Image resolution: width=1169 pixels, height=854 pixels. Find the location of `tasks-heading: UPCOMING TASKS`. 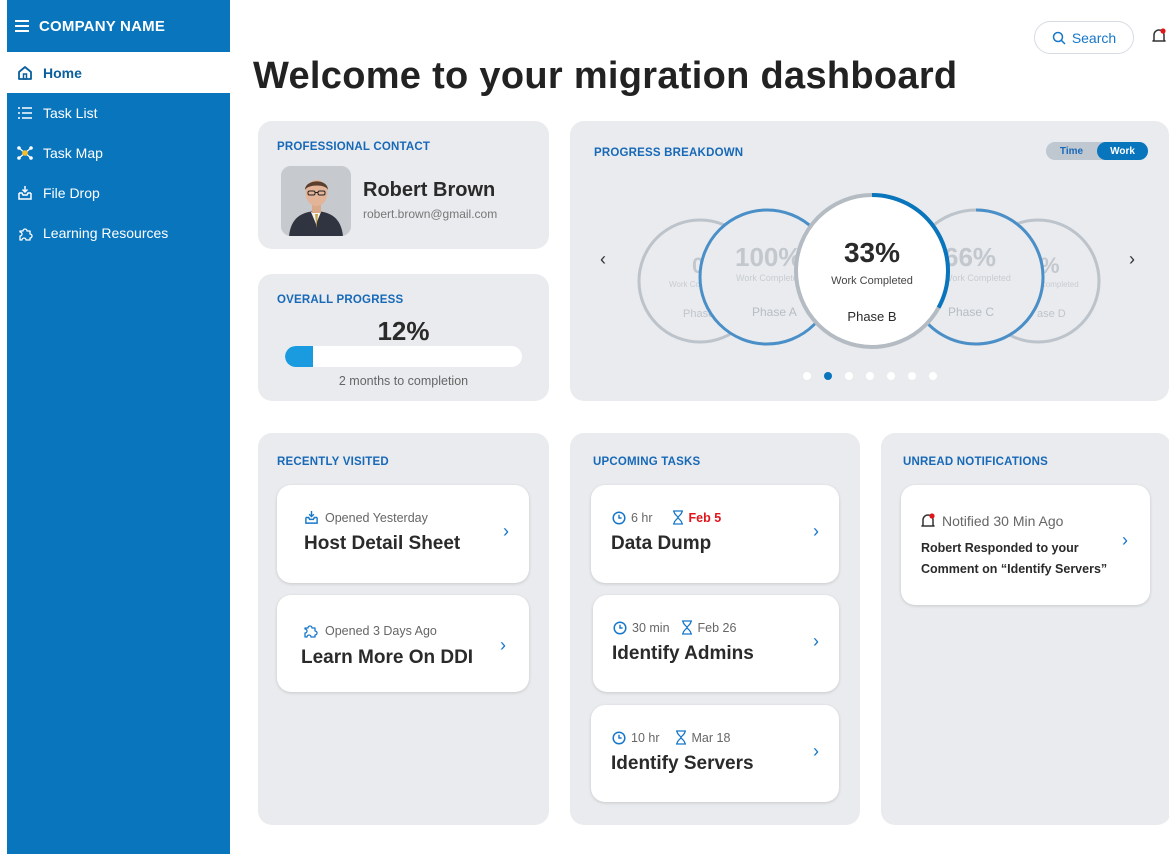

tasks-heading: UPCOMING TASKS is located at coordinates (647, 462).